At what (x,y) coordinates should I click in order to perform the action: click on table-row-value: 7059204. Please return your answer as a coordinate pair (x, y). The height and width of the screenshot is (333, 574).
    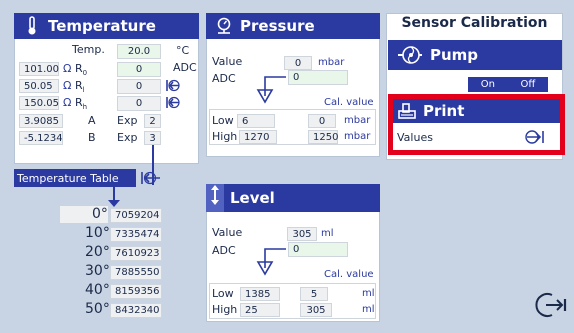
    Looking at the image, I should click on (136, 215).